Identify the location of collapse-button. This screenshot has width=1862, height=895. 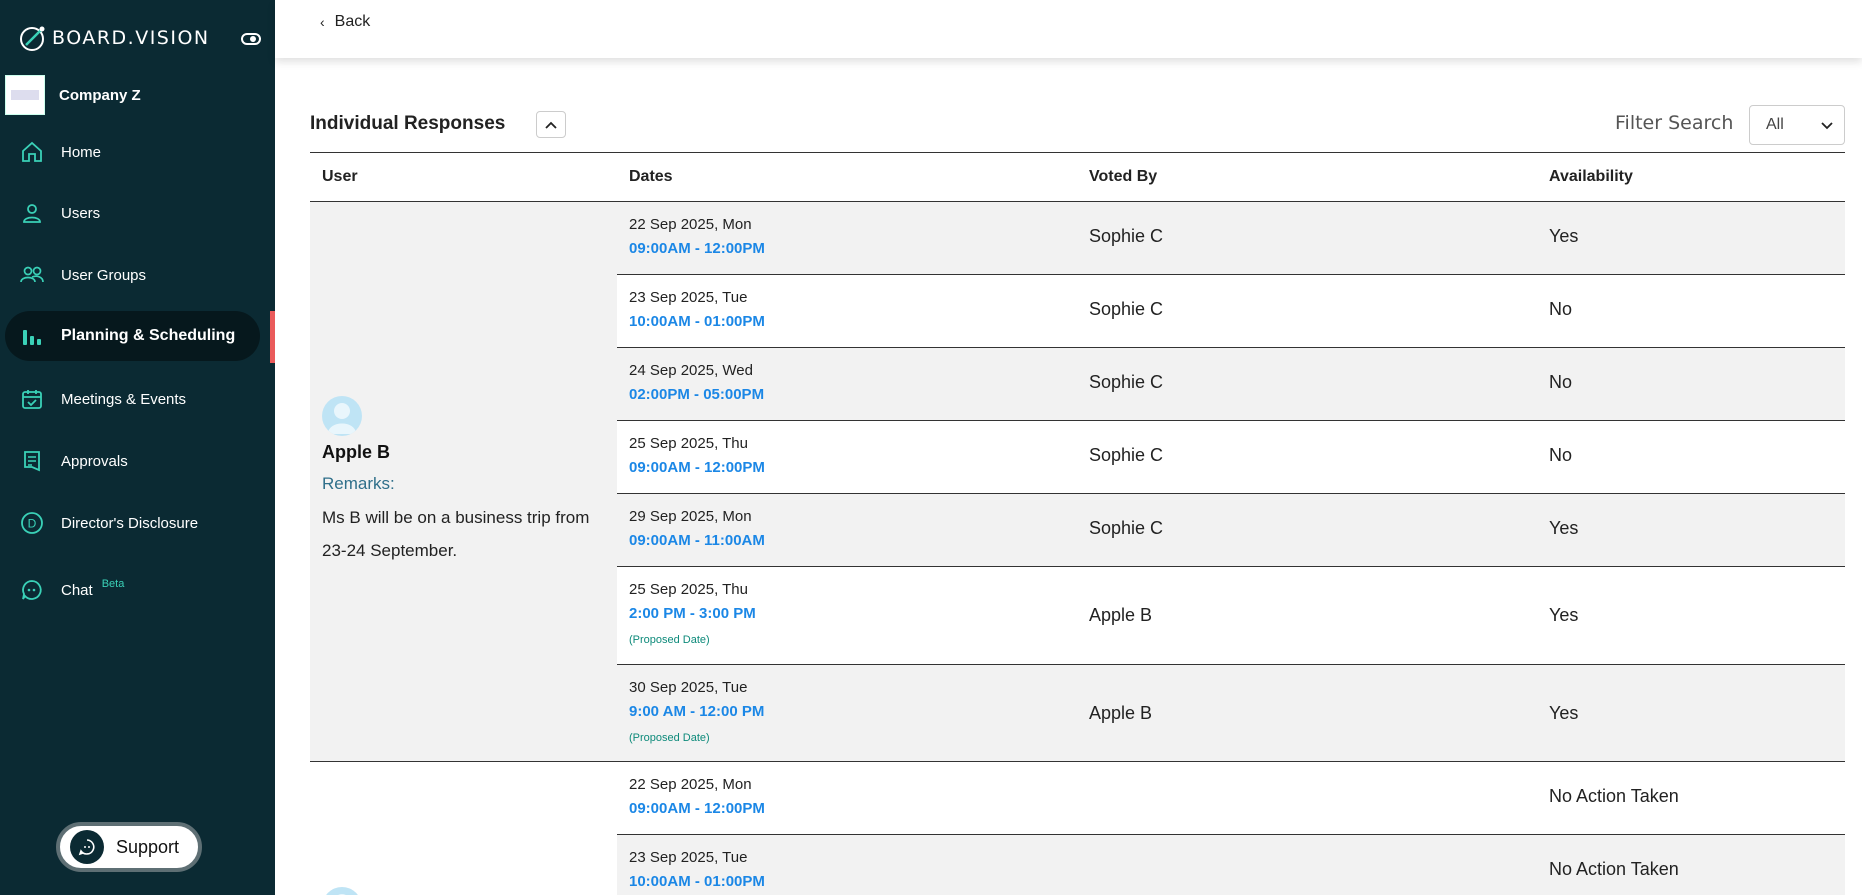
(551, 124).